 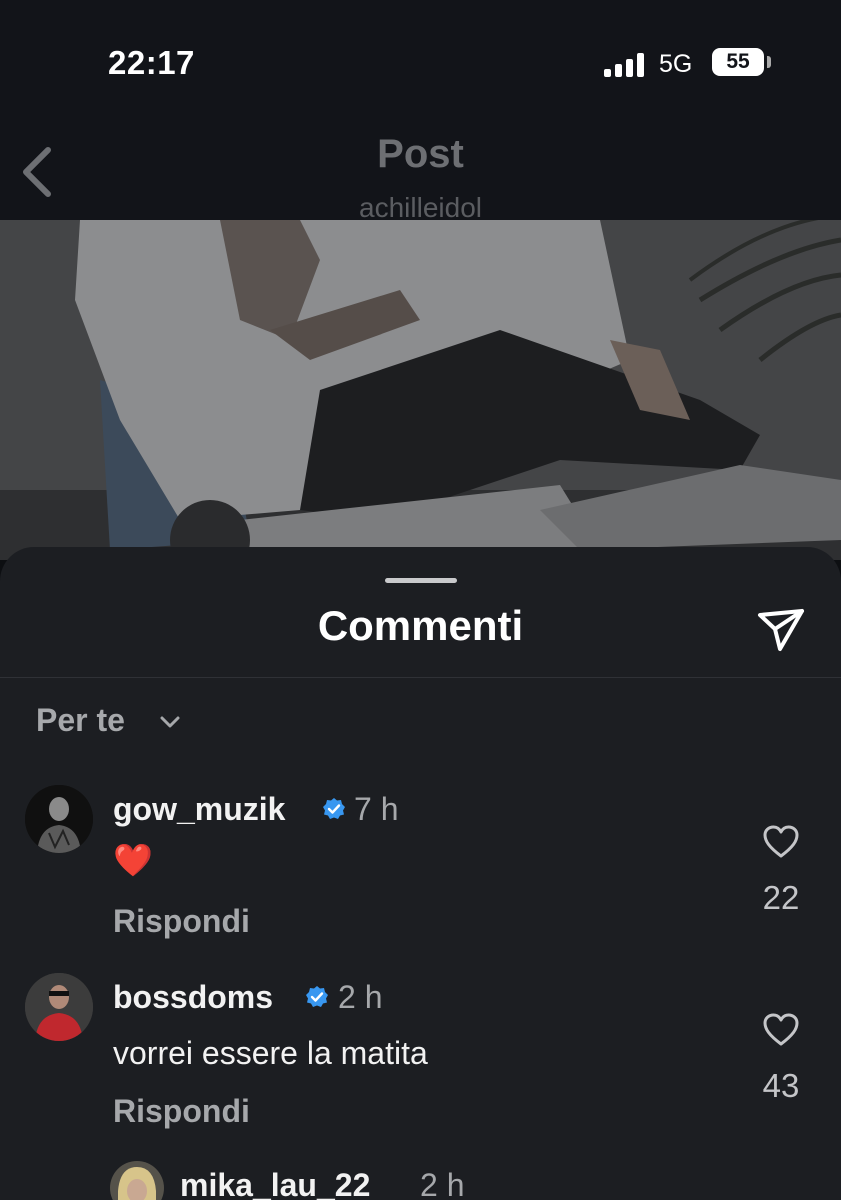 I want to click on comment-username: mika_lau_22, so click(x=275, y=1183).